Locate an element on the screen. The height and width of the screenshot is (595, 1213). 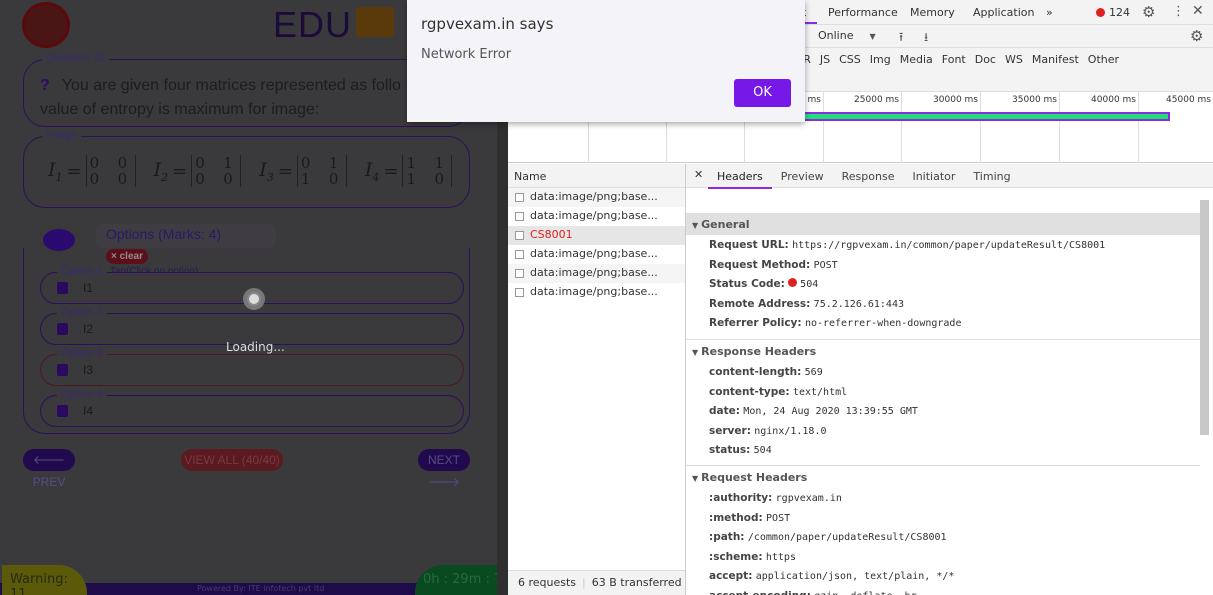
chevron-down-icon: ▼ is located at coordinates (872, 36).